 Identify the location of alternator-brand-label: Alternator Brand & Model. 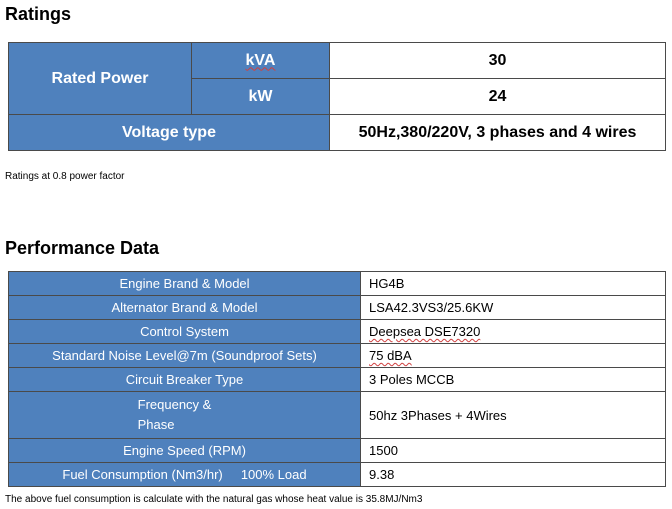
(184, 307).